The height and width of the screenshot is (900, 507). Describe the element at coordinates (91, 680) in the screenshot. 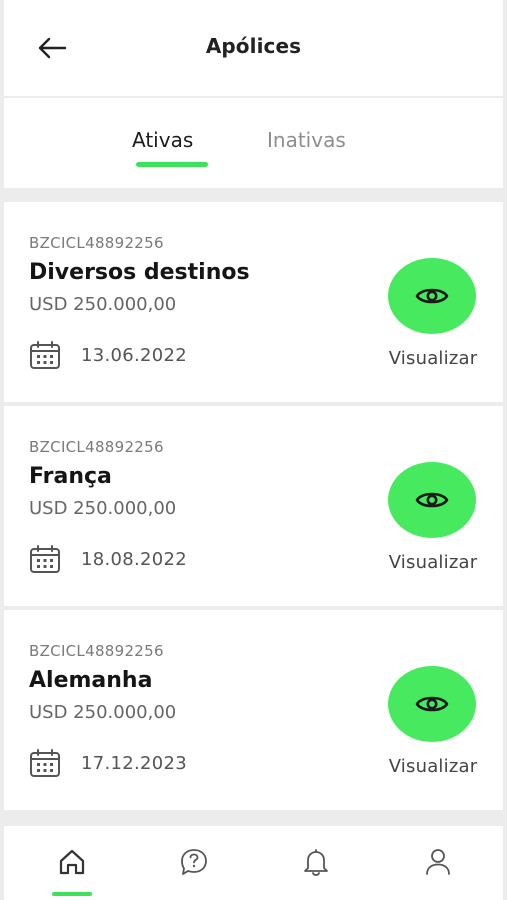

I see `policy-destination: Alemanha` at that location.